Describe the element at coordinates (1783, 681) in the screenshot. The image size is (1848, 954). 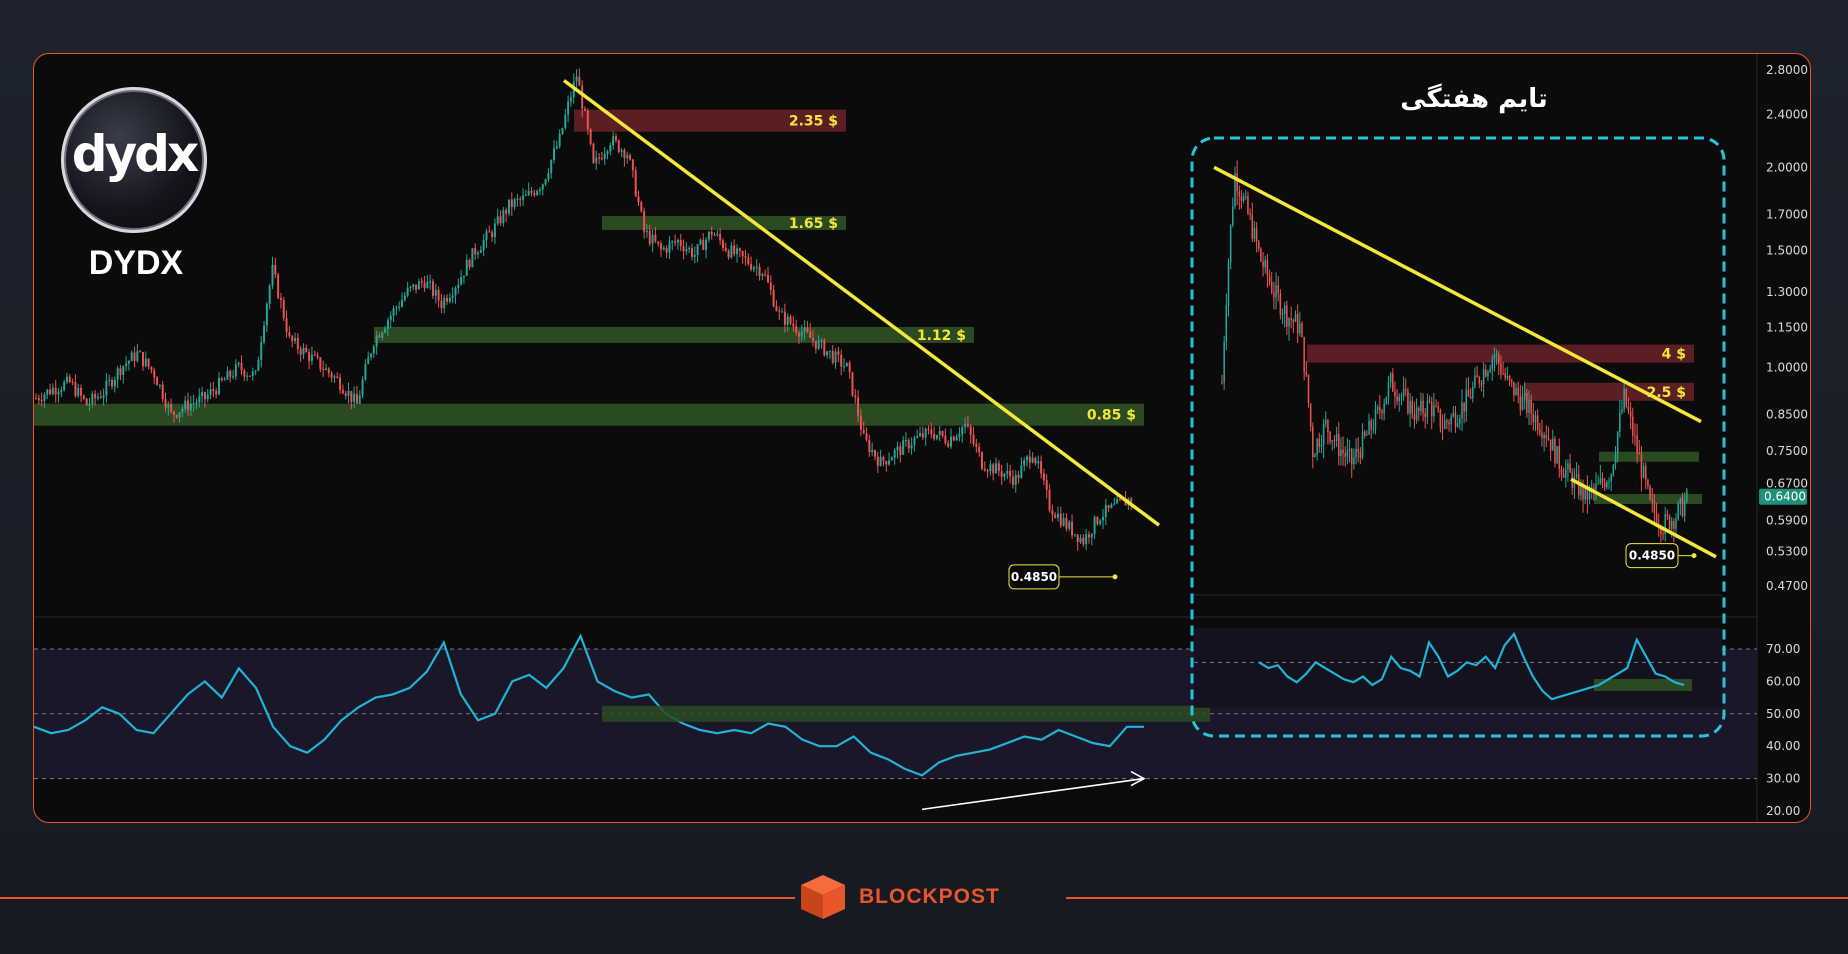
I see `rsi-tick-label: 60.00` at that location.